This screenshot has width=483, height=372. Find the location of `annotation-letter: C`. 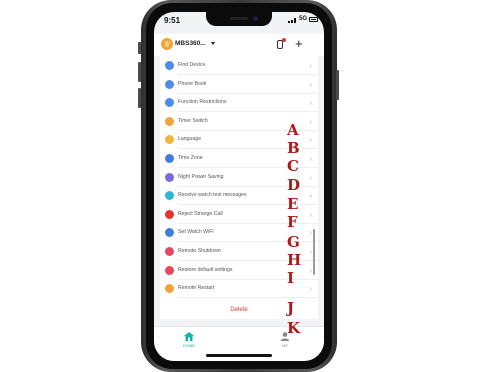

annotation-letter: C is located at coordinates (293, 166).